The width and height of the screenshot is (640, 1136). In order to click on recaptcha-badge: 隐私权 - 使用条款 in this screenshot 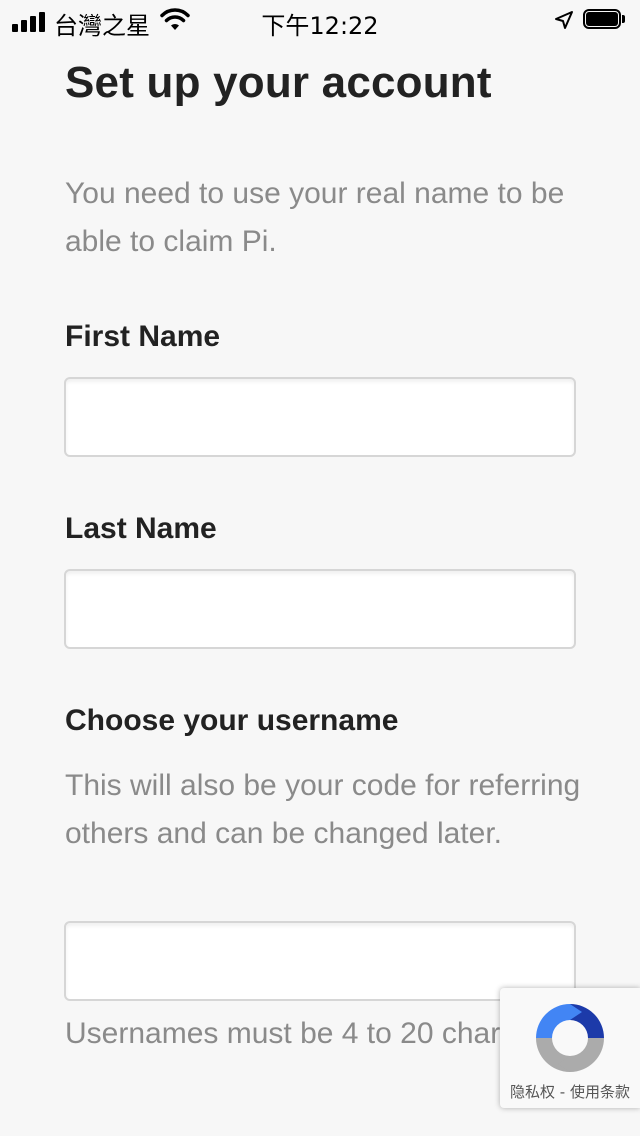, I will do `click(570, 1048)`.